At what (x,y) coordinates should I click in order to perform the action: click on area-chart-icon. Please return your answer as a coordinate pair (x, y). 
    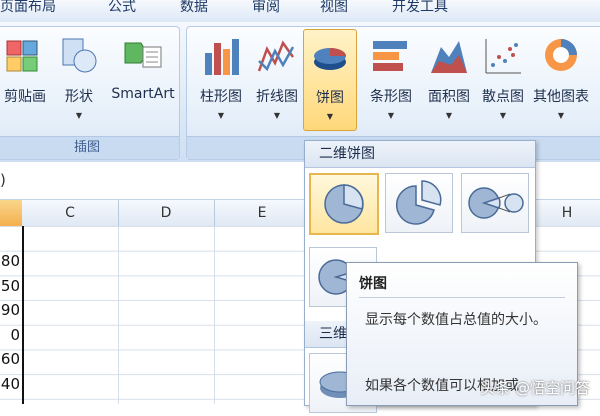
    Looking at the image, I should click on (449, 57).